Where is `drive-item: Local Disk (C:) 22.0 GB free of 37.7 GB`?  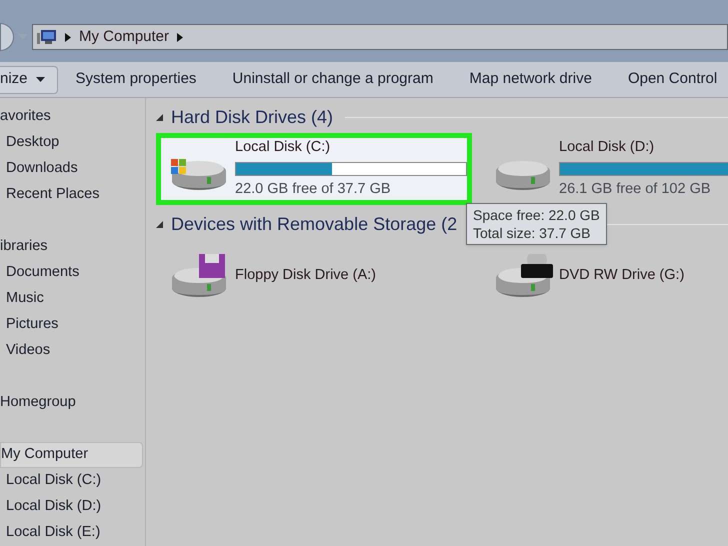 drive-item: Local Disk (C:) 22.0 GB free of 37.7 GB is located at coordinates (314, 169).